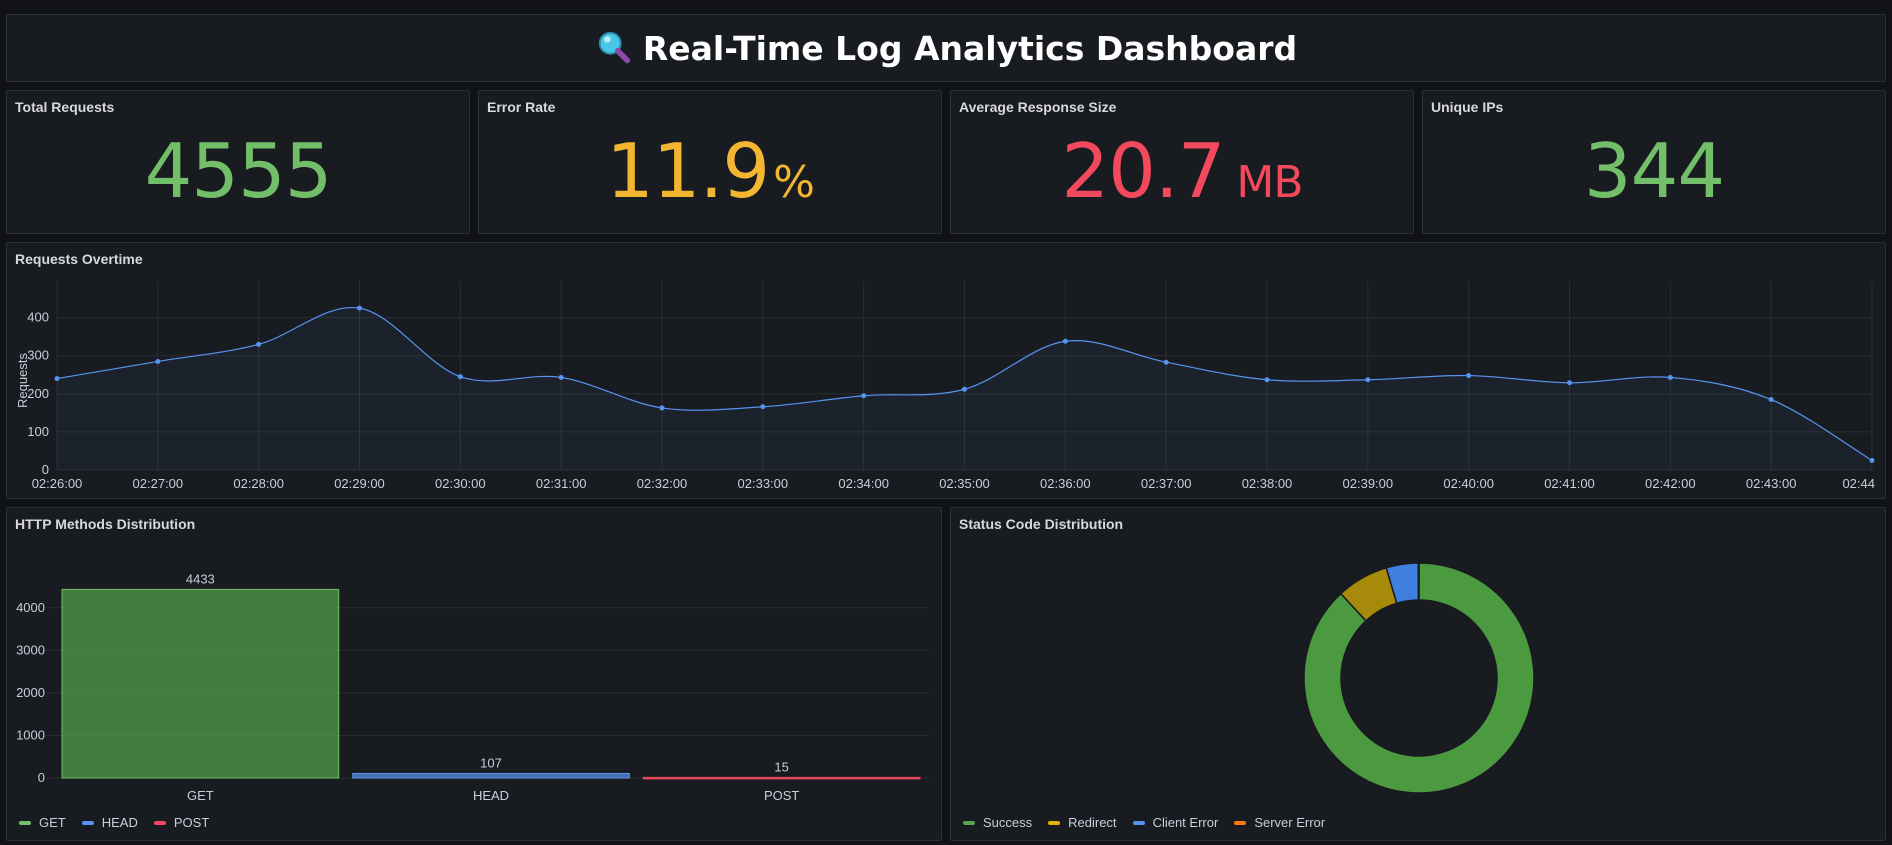  Describe the element at coordinates (1185, 822) in the screenshot. I see `legend-label: Client Error` at that location.